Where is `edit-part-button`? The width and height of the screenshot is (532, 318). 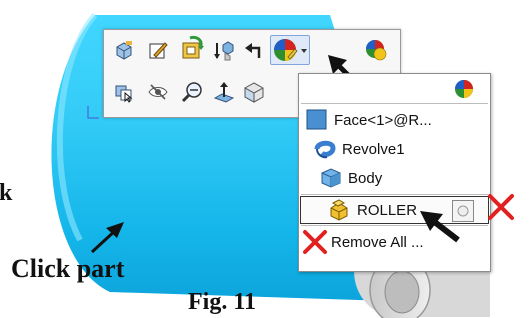
edit-part-button is located at coordinates (124, 50).